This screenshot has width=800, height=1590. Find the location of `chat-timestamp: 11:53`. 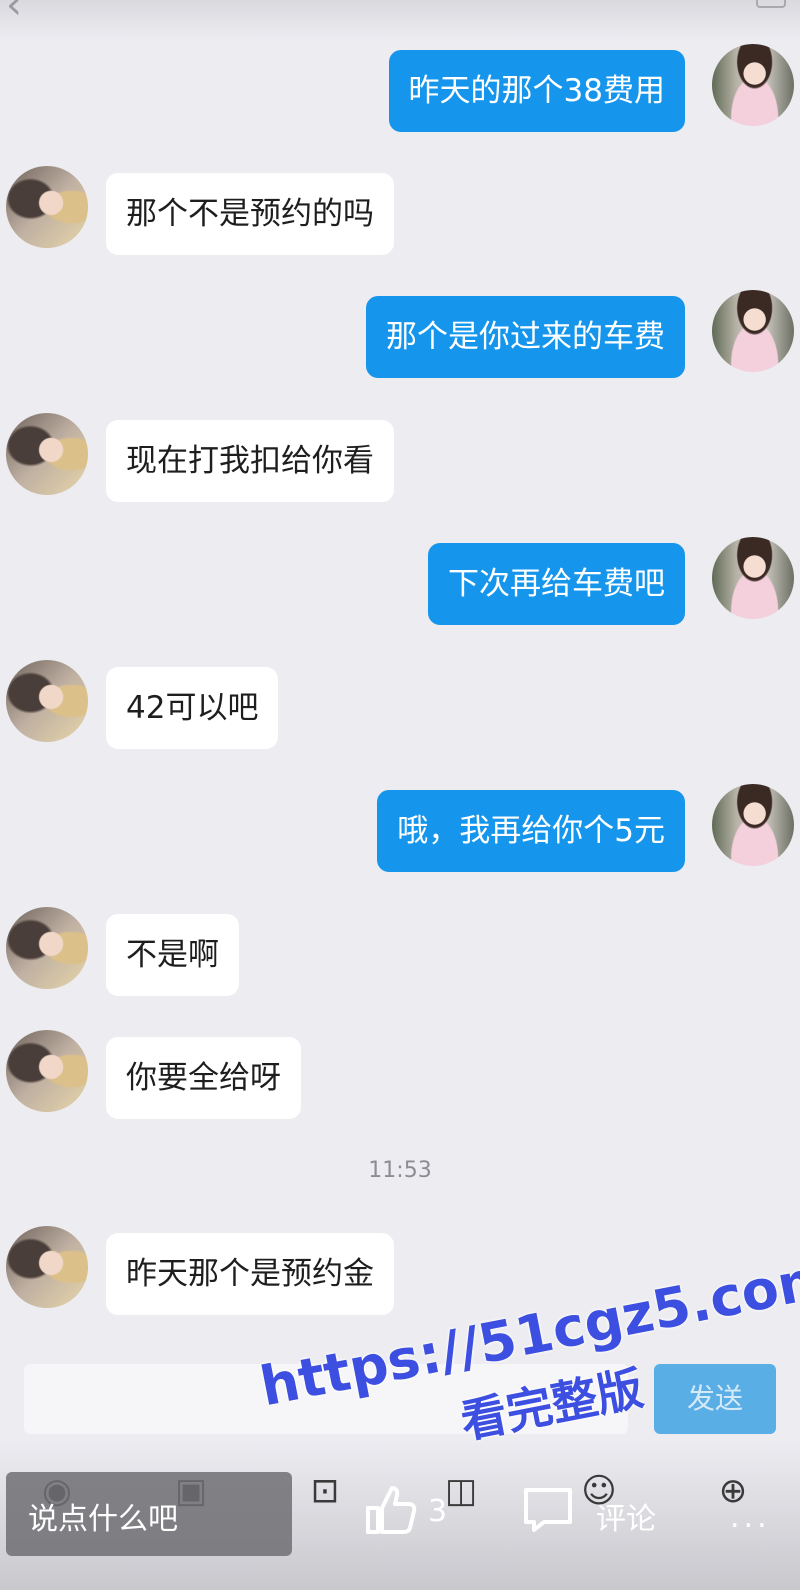

chat-timestamp: 11:53 is located at coordinates (400, 1170).